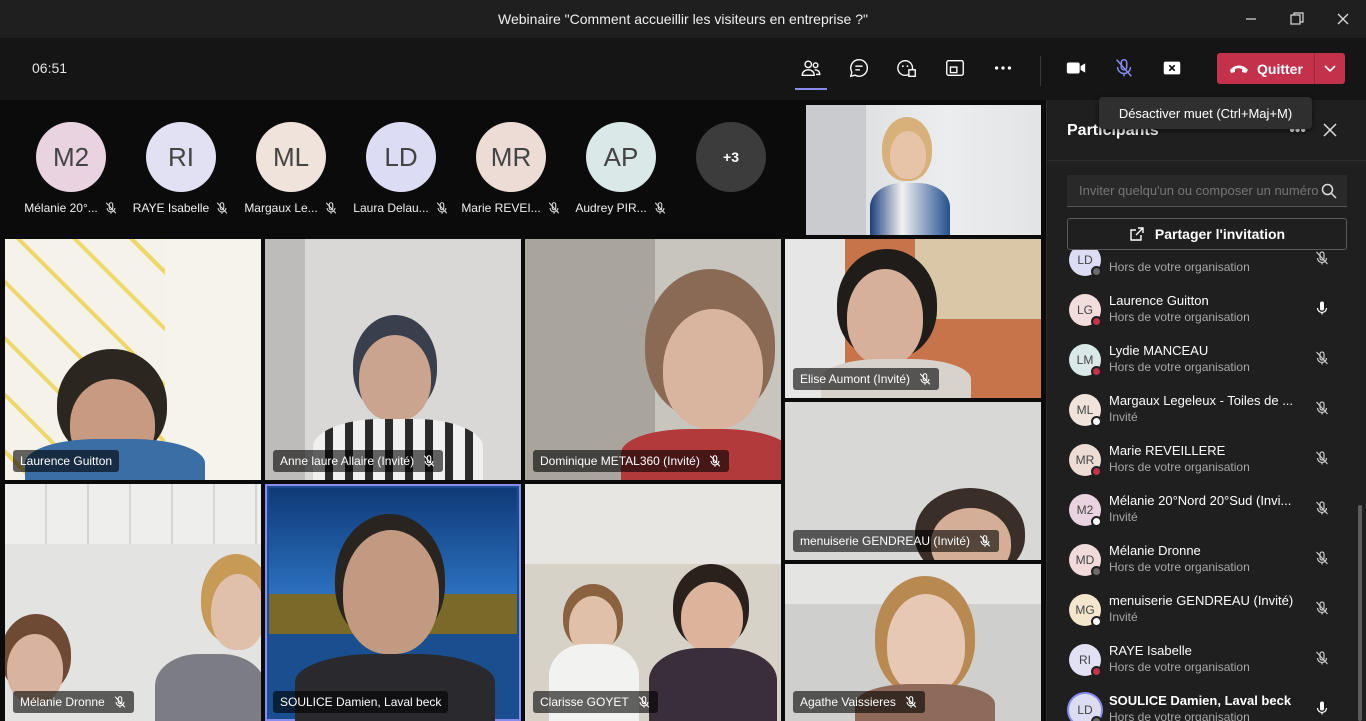  Describe the element at coordinates (848, 702) in the screenshot. I see `tile-name: Agathe Vaissieres` at that location.